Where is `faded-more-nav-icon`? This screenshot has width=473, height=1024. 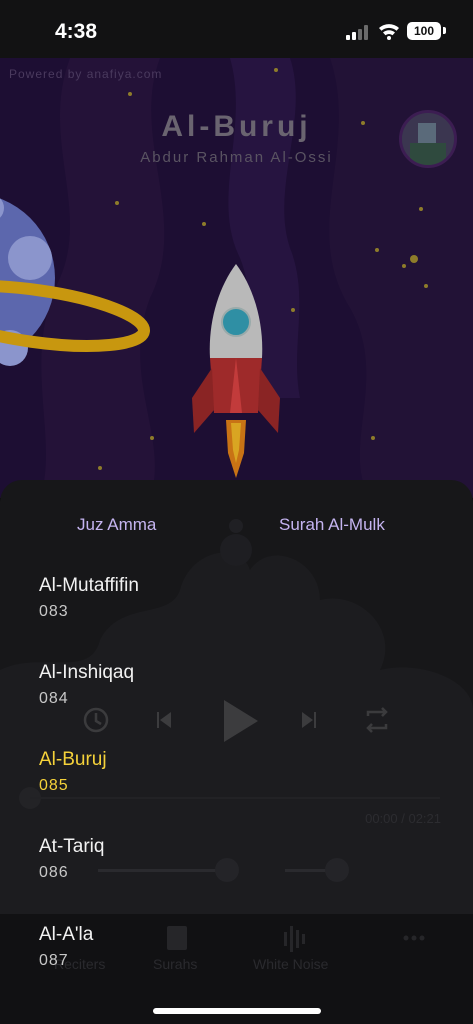
faded-more-nav-icon is located at coordinates (414, 938).